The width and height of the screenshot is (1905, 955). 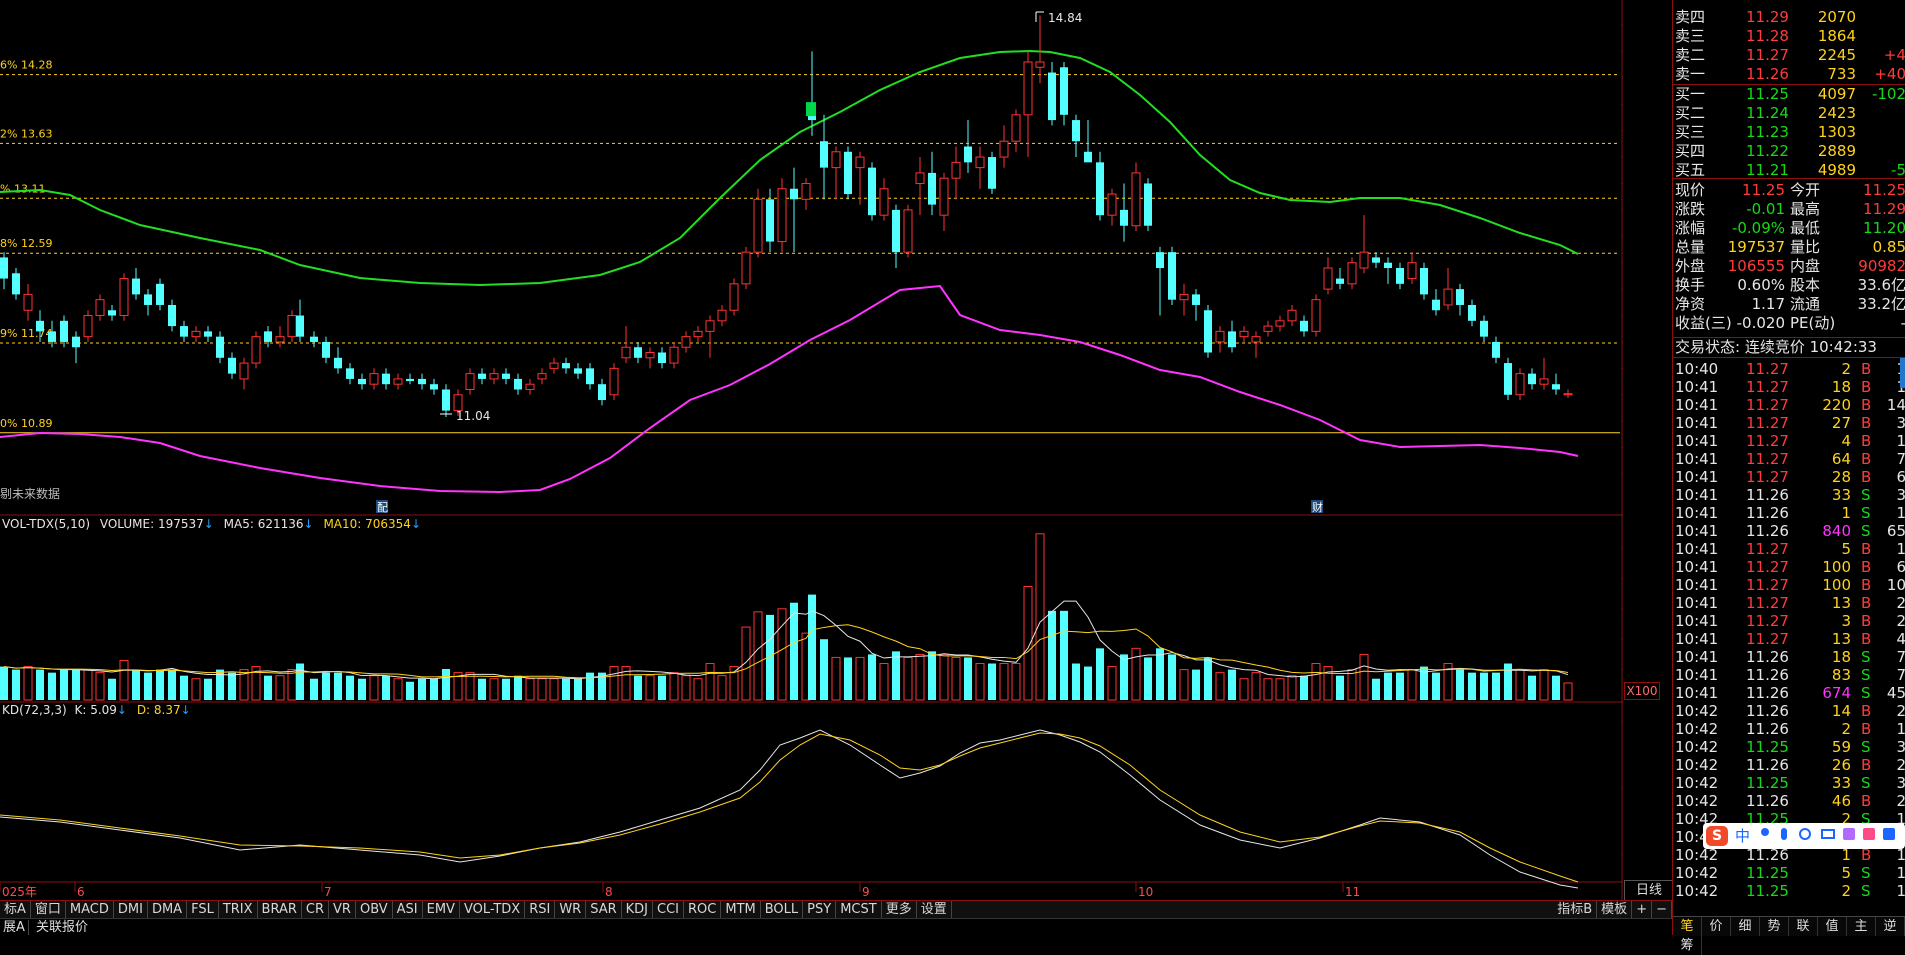 I want to click on indicator-tab-boll: BOLL, so click(x=782, y=910).